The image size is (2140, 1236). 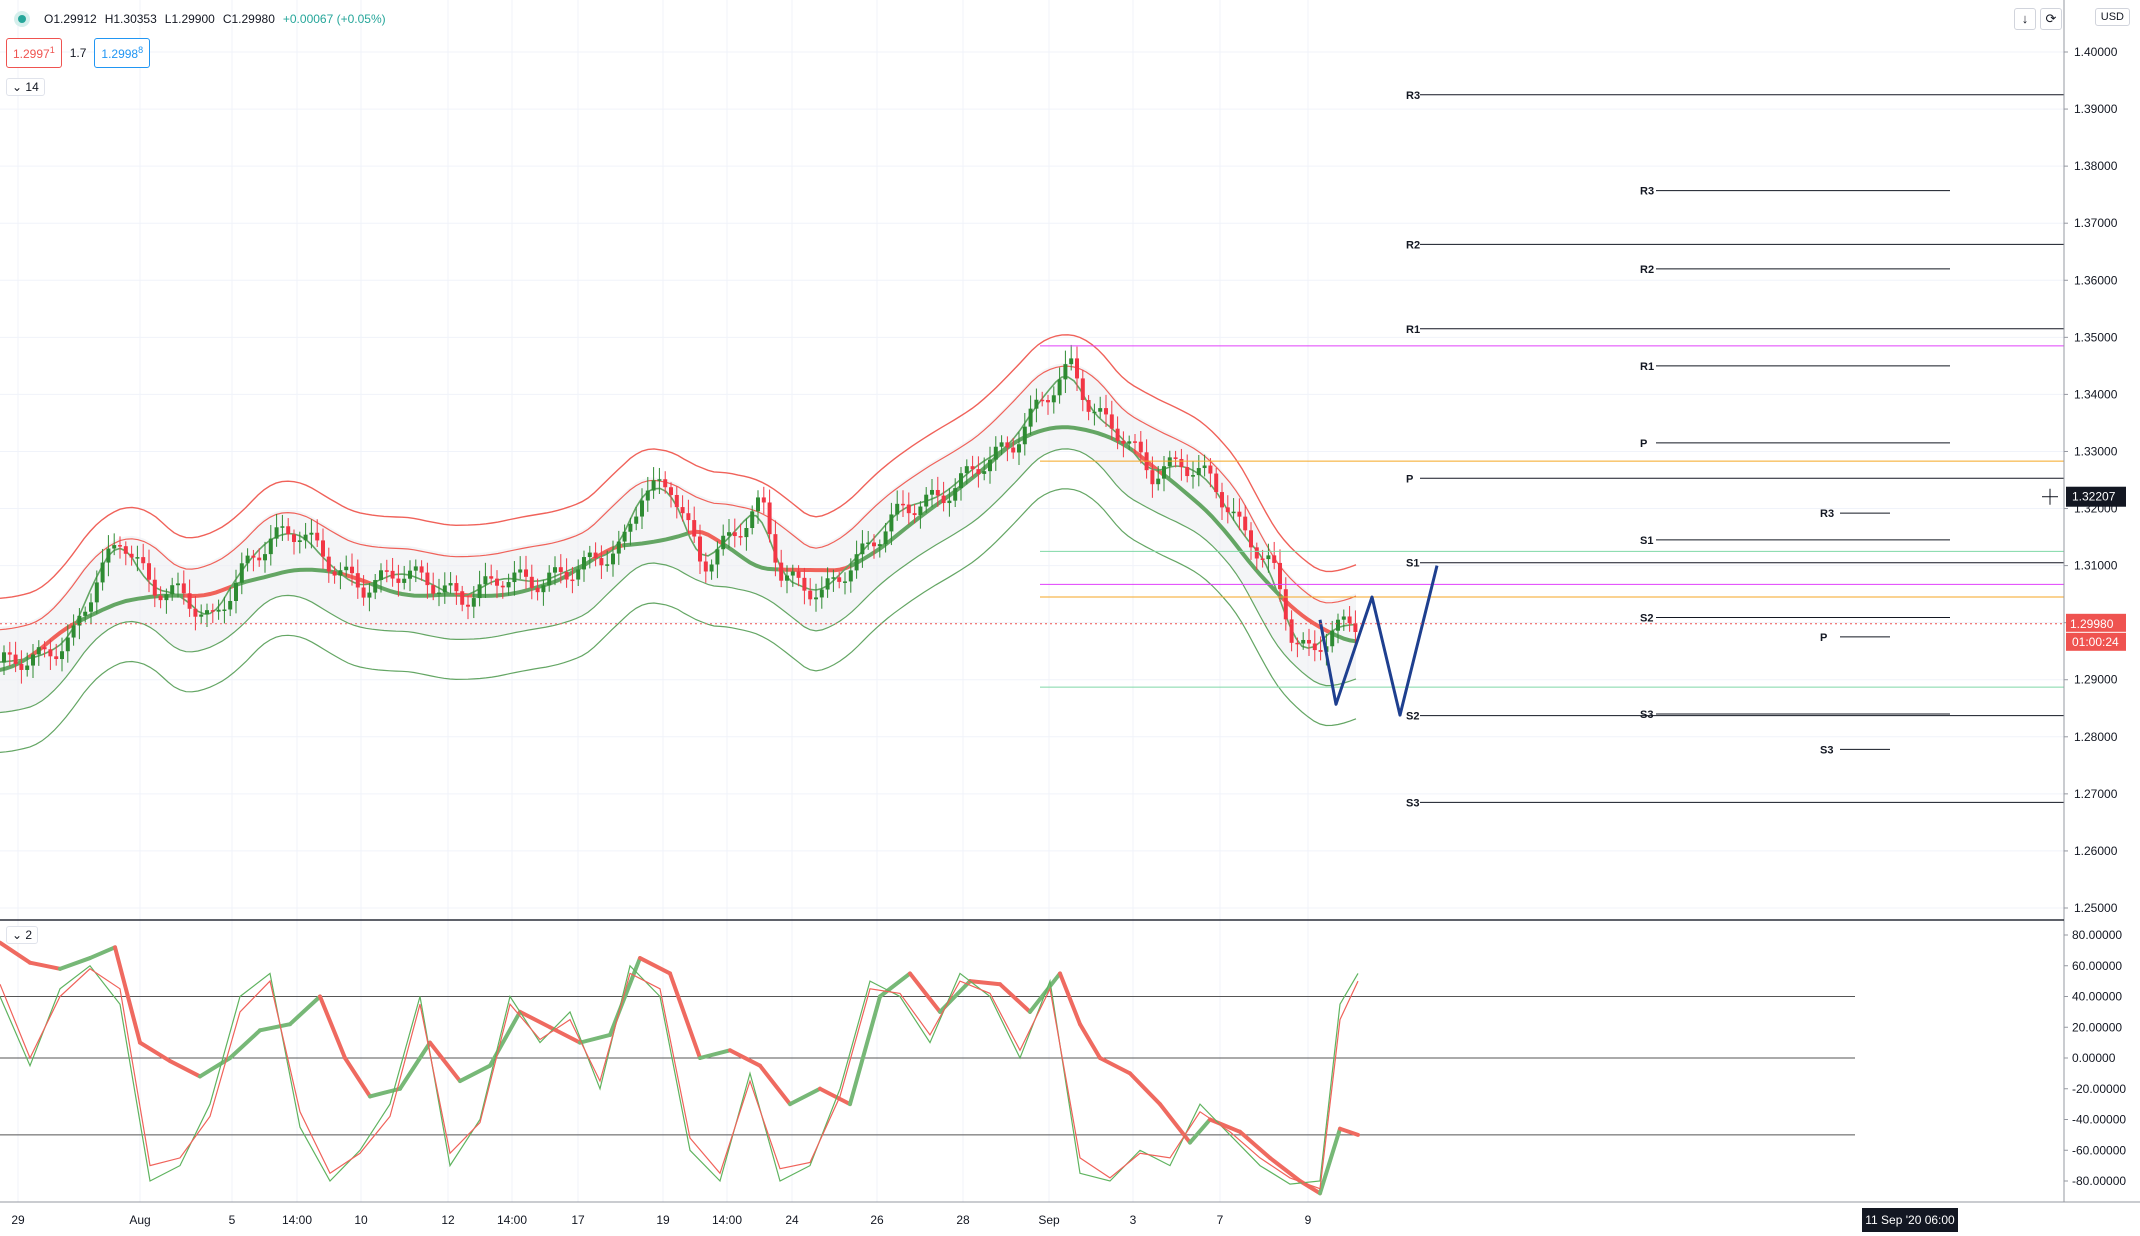 I want to click on oscillator-tick-label: -40.00000, so click(x=2099, y=1120).